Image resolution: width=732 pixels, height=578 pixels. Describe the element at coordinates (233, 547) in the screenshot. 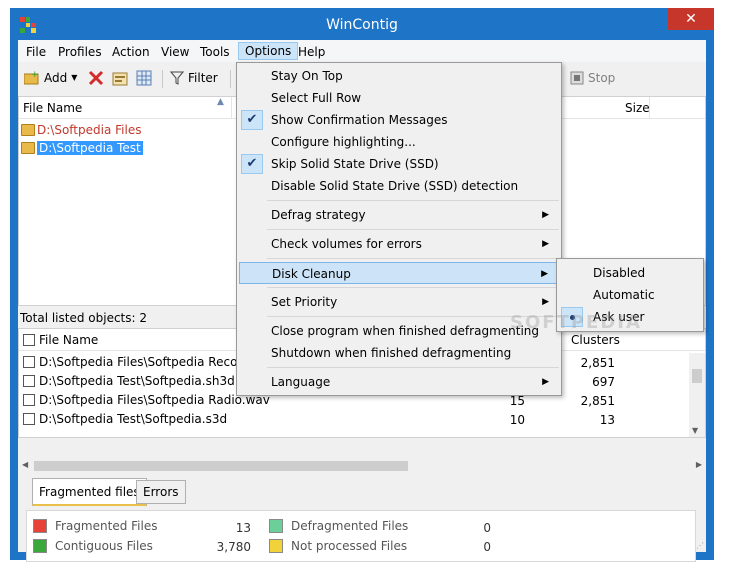

I see `legend-value: 3,780` at that location.